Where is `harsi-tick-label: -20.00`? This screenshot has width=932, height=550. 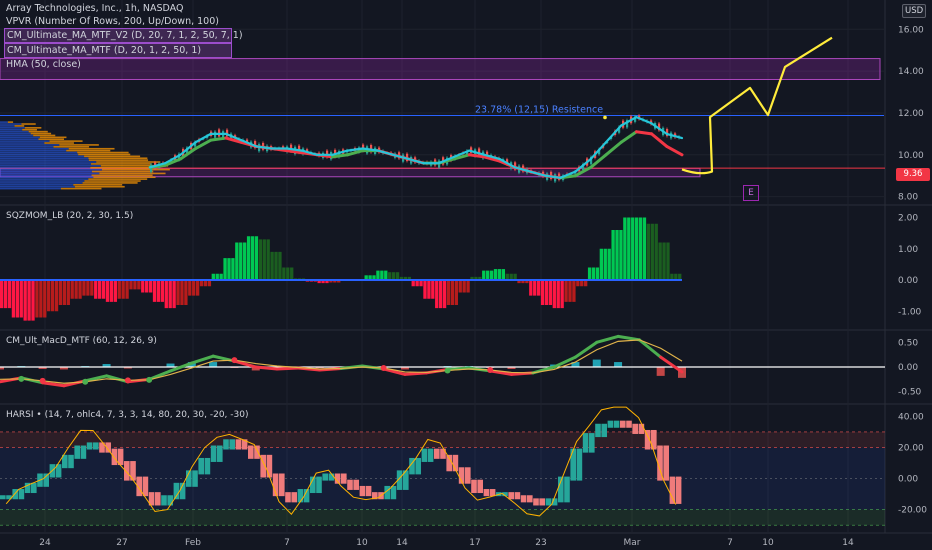 harsi-tick-label: -20.00 is located at coordinates (912, 511).